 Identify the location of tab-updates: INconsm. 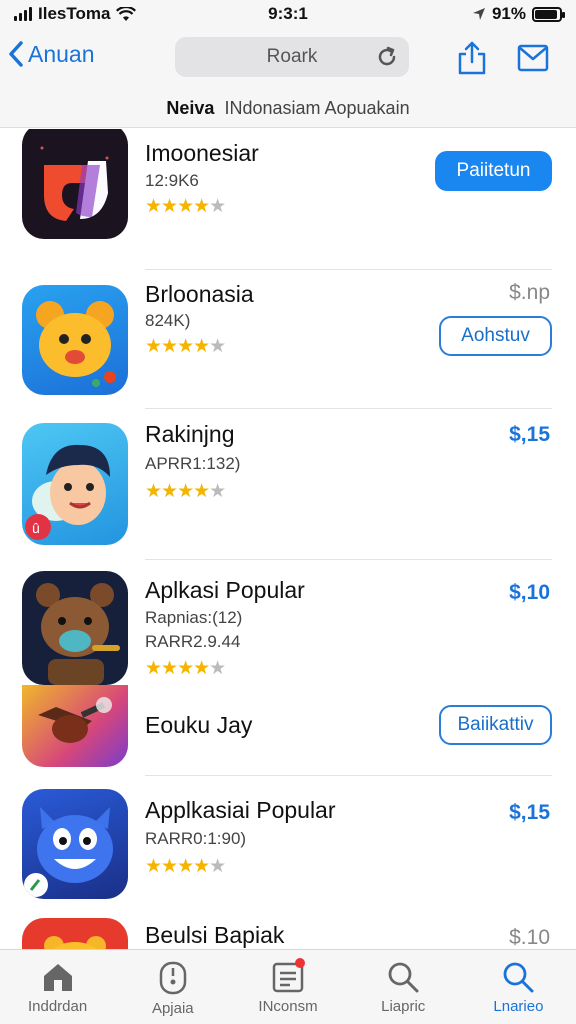
(287, 987).